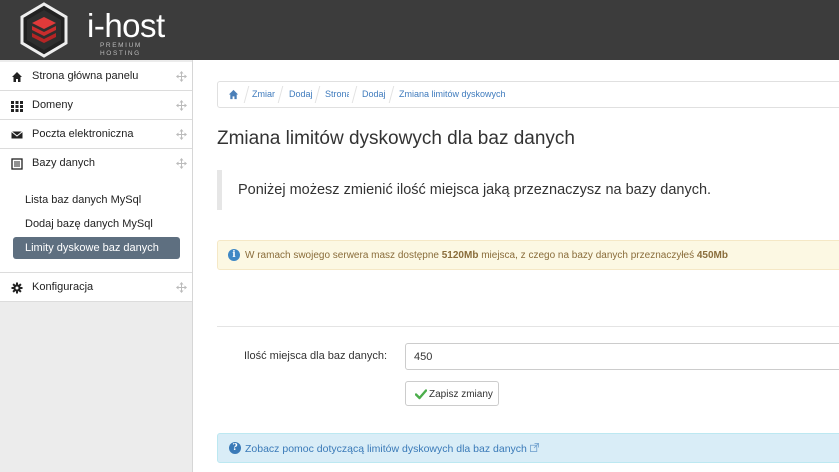 The width and height of the screenshot is (839, 472). I want to click on envelope-icon, so click(17, 135).